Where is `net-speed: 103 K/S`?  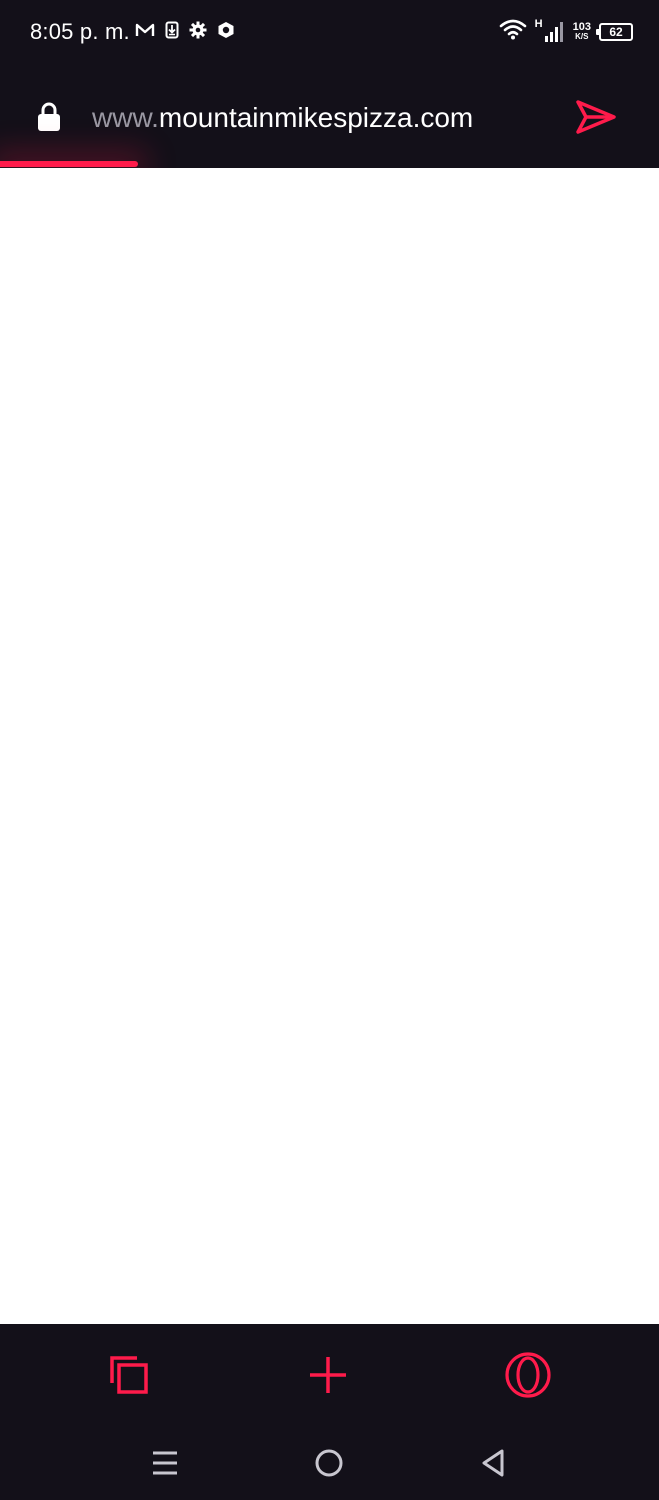 net-speed: 103 K/S is located at coordinates (581, 30).